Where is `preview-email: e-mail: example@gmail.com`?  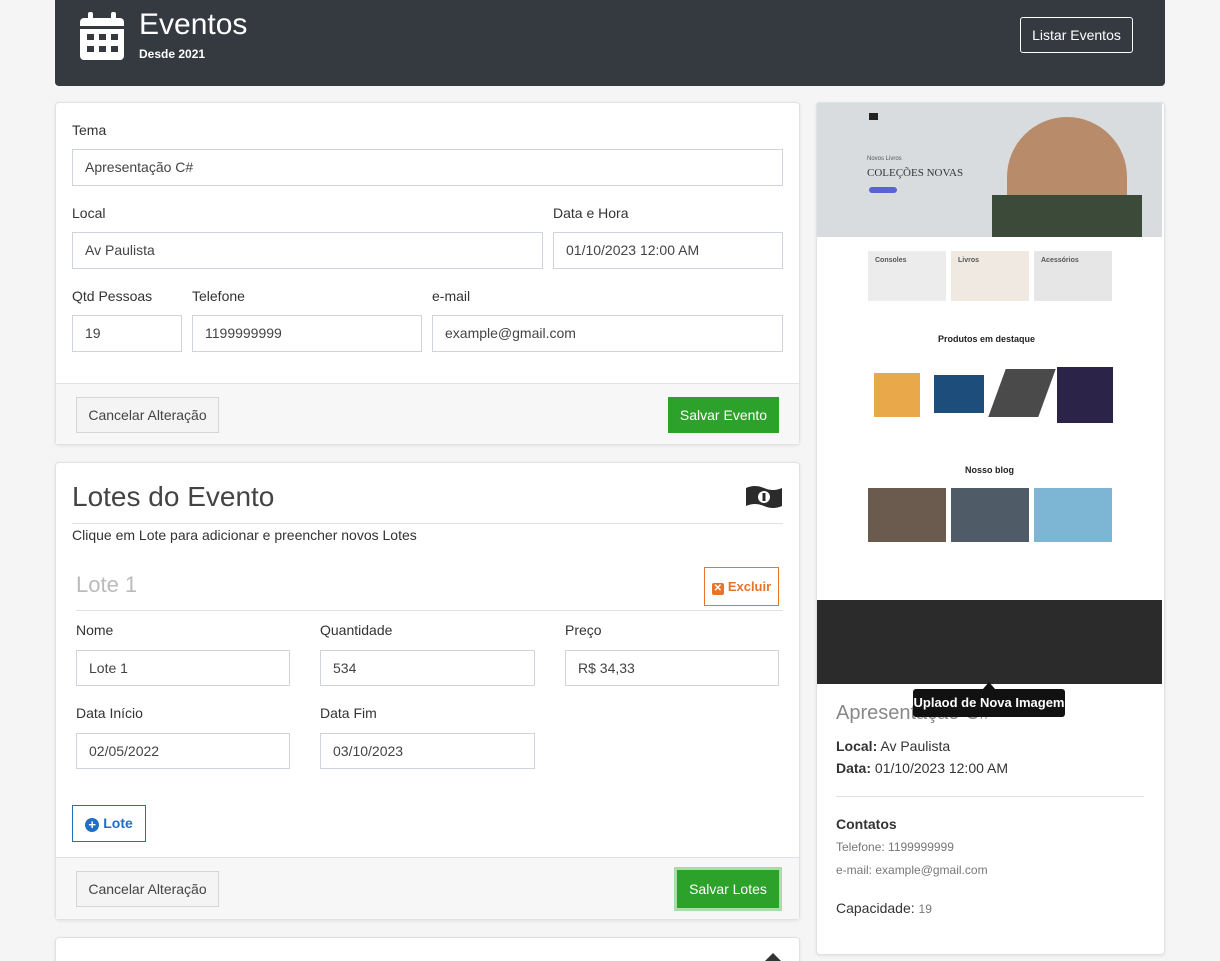 preview-email: e-mail: example@gmail.com is located at coordinates (912, 870).